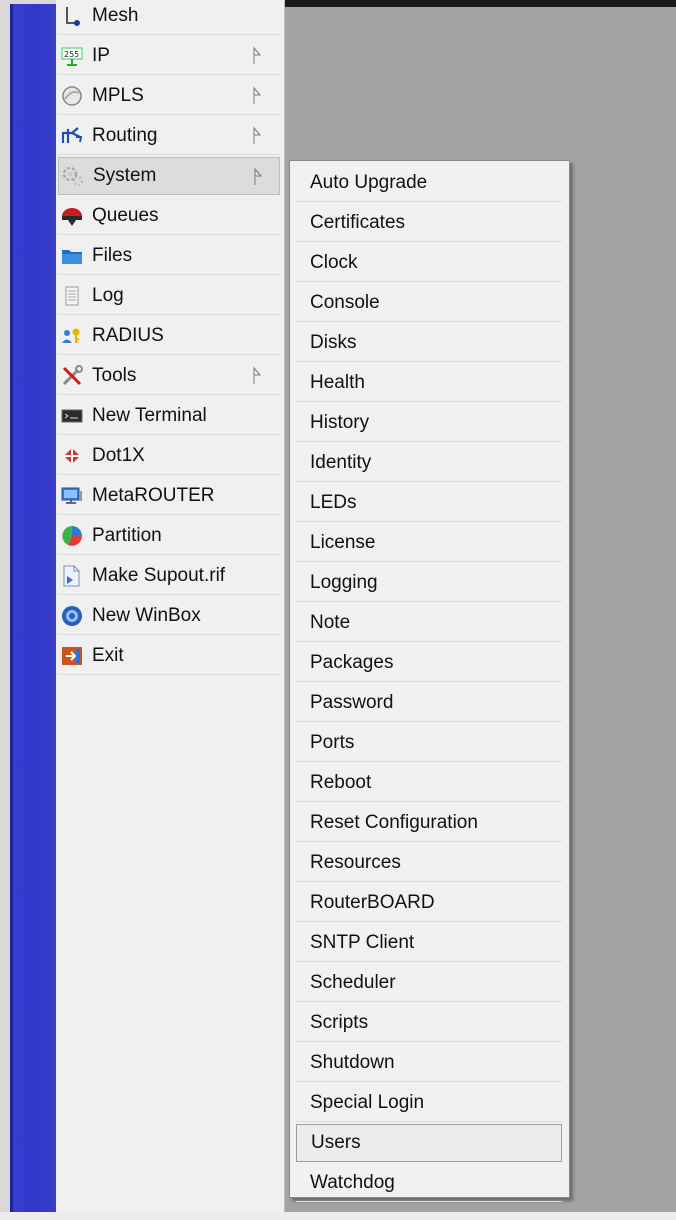 This screenshot has width=676, height=1220. I want to click on menu-item-partition: Partition, so click(169, 536).